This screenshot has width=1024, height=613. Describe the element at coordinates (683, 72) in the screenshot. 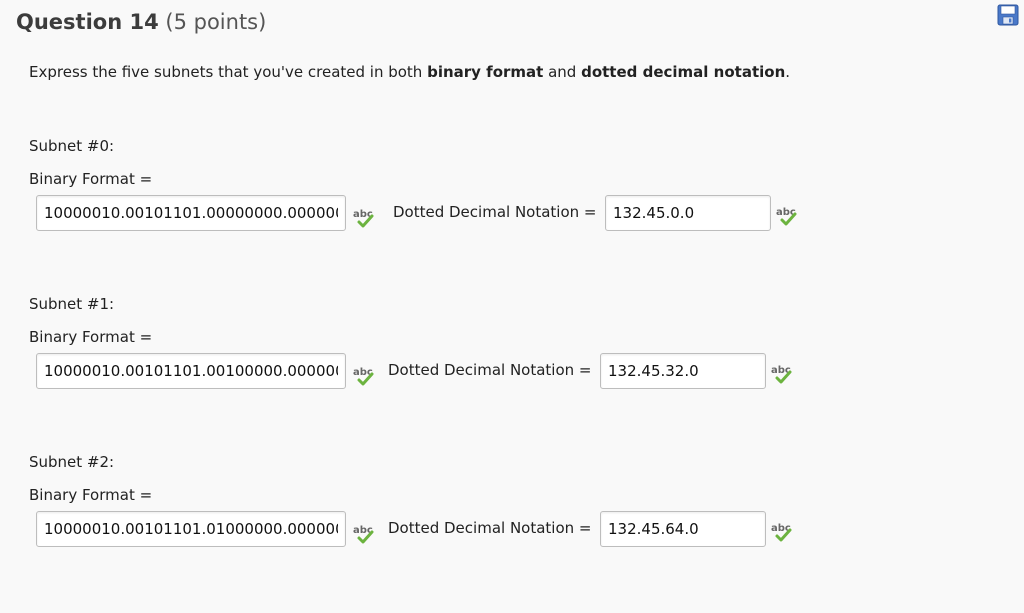

I see `prompt-bold-decimal: dotted decimal notation` at that location.